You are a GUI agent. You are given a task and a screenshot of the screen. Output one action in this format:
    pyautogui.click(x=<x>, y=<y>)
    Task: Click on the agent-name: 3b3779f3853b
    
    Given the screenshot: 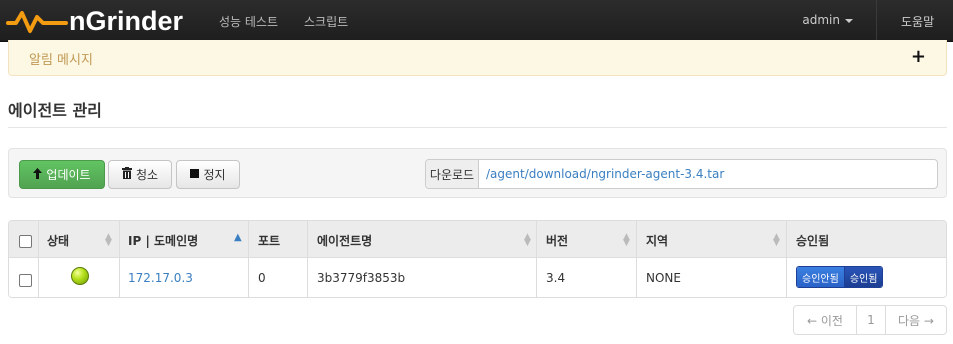 What is the action you would take?
    pyautogui.click(x=361, y=278)
    